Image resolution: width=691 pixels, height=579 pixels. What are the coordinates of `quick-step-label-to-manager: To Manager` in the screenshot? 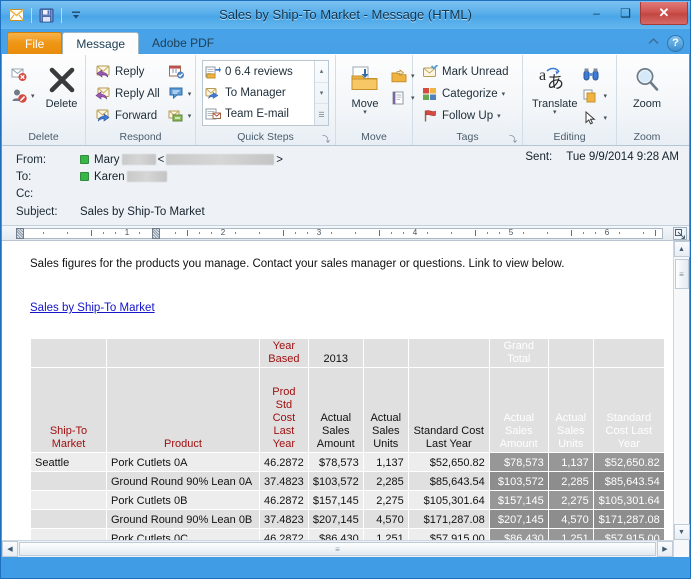 It's located at (255, 93).